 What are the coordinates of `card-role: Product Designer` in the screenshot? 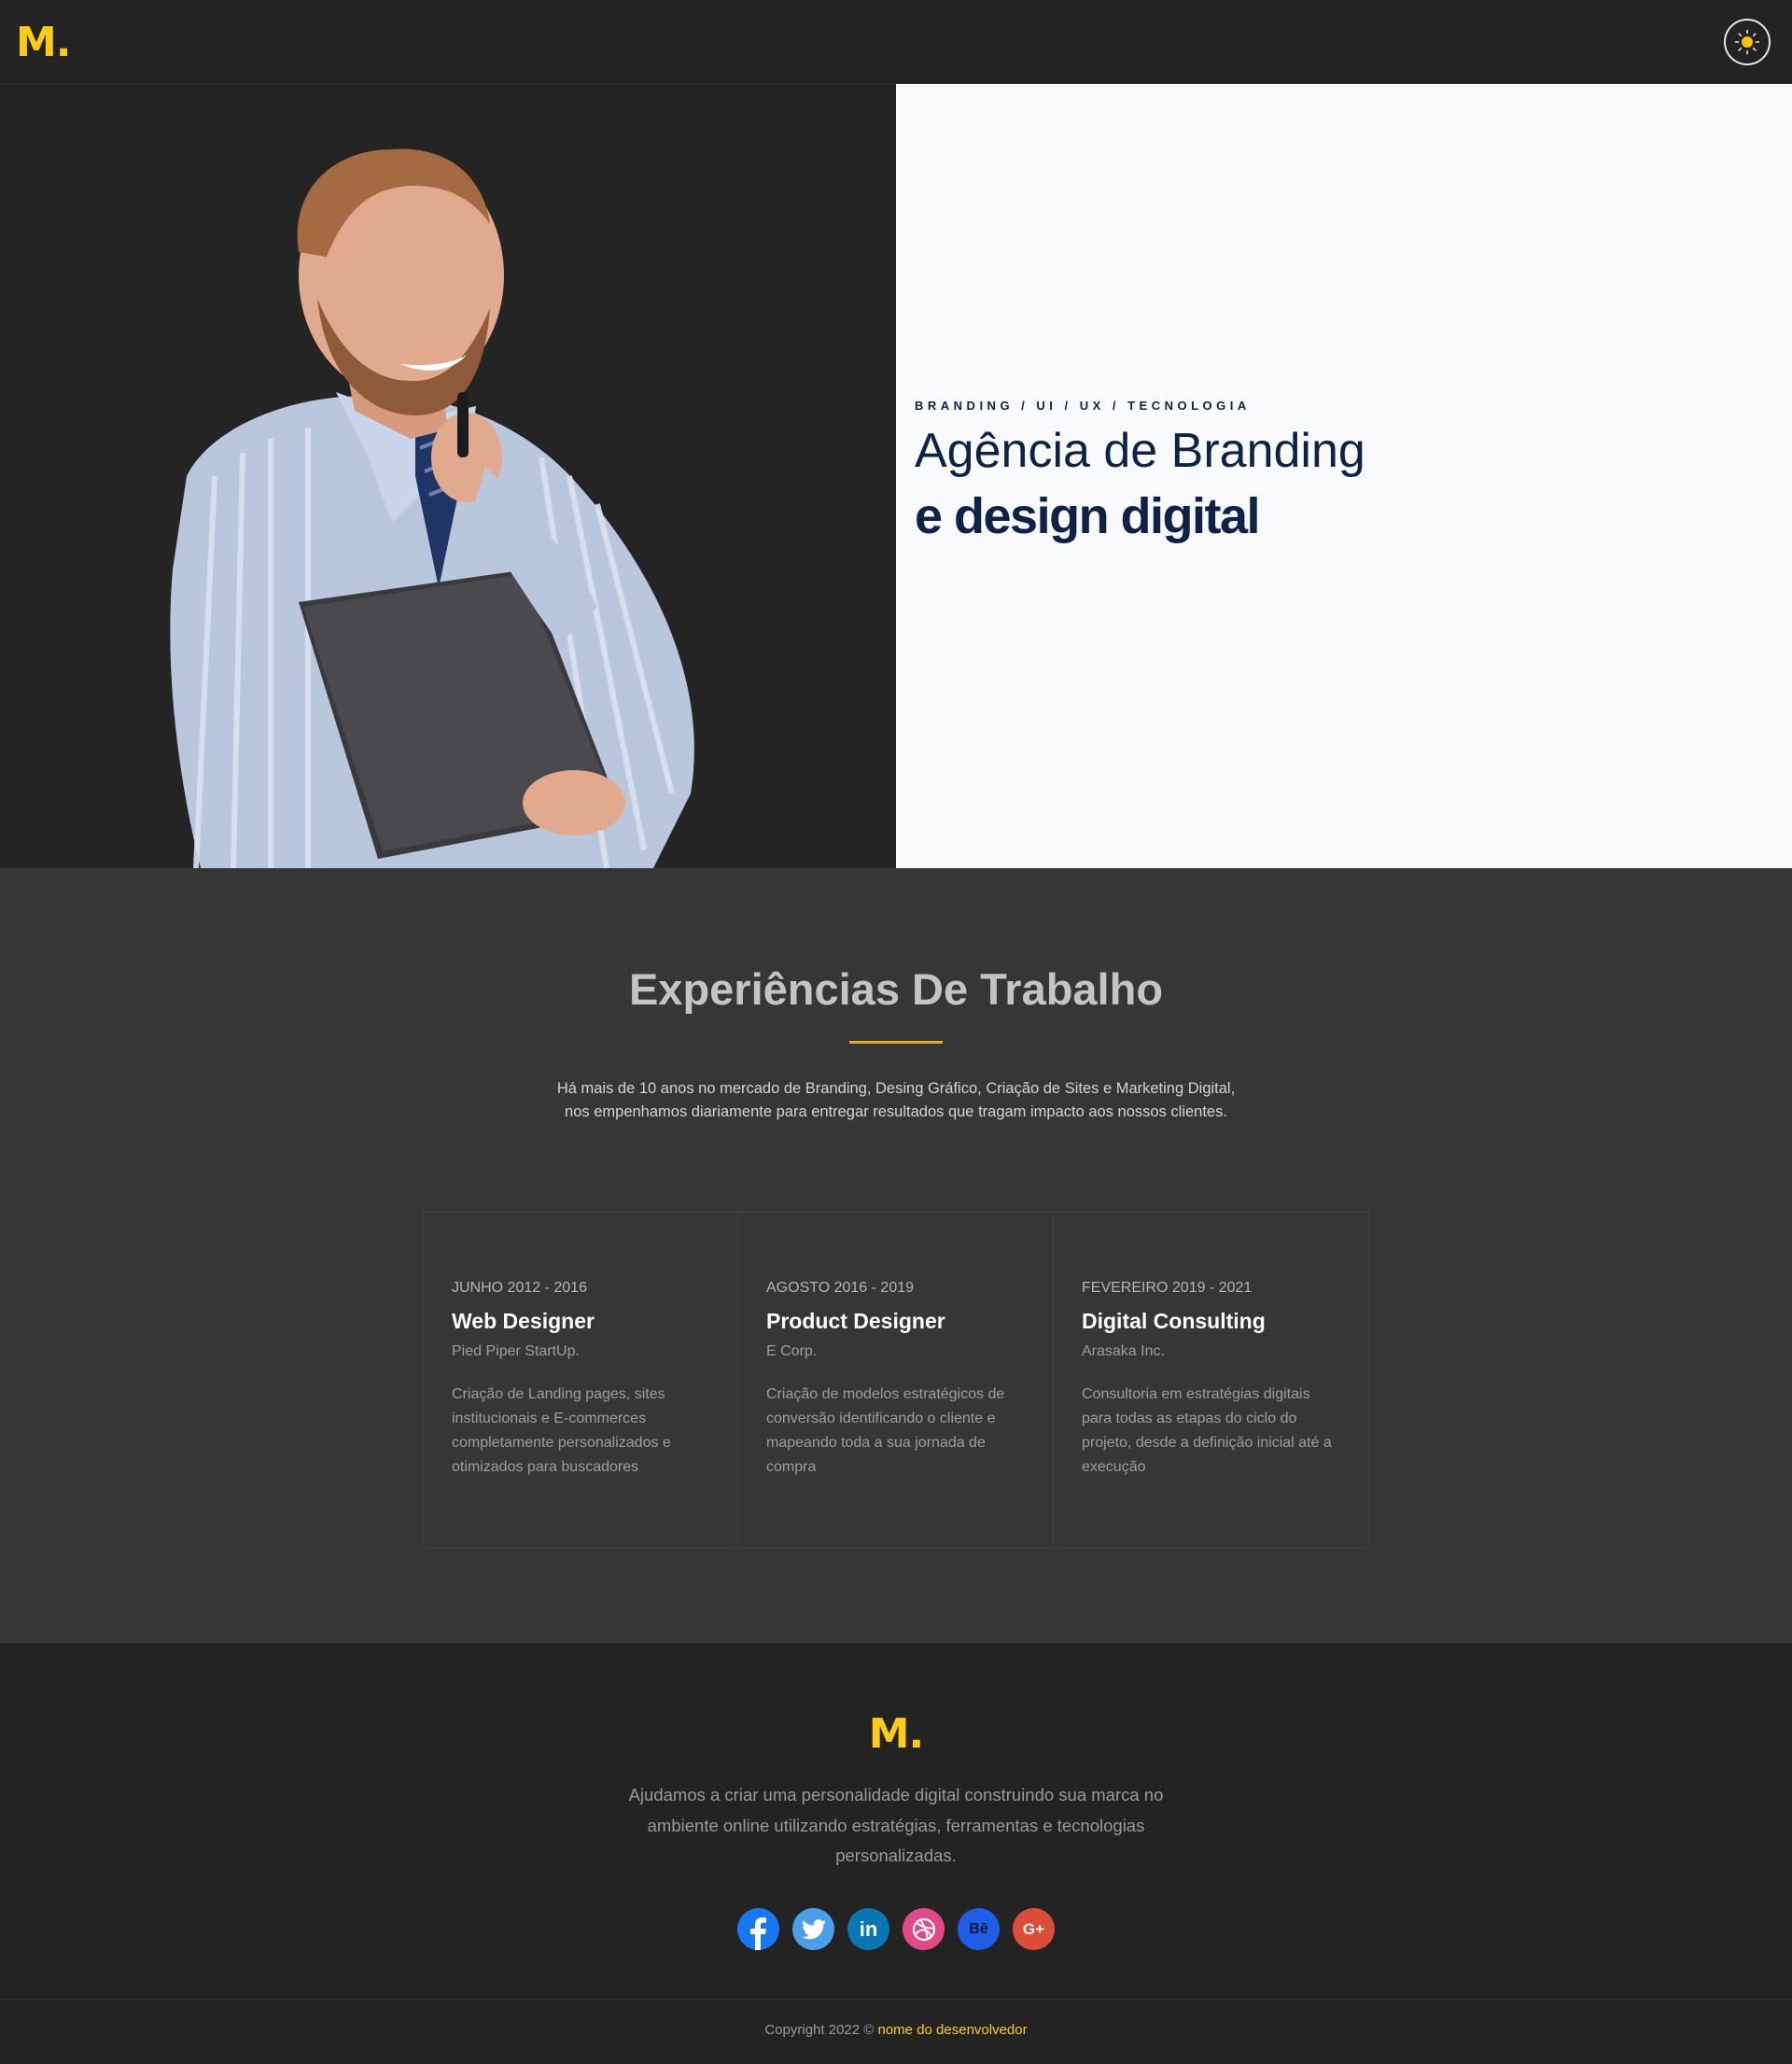 It's located at (855, 1321).